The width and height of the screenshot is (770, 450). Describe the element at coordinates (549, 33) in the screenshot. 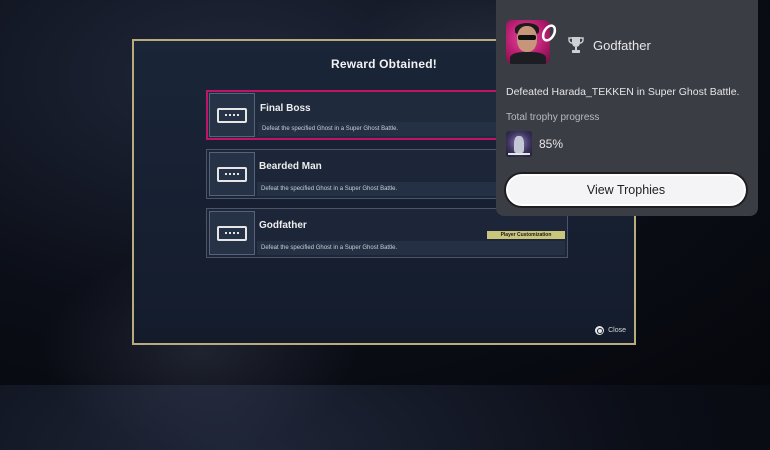

I see `avatar-badge-icon` at that location.